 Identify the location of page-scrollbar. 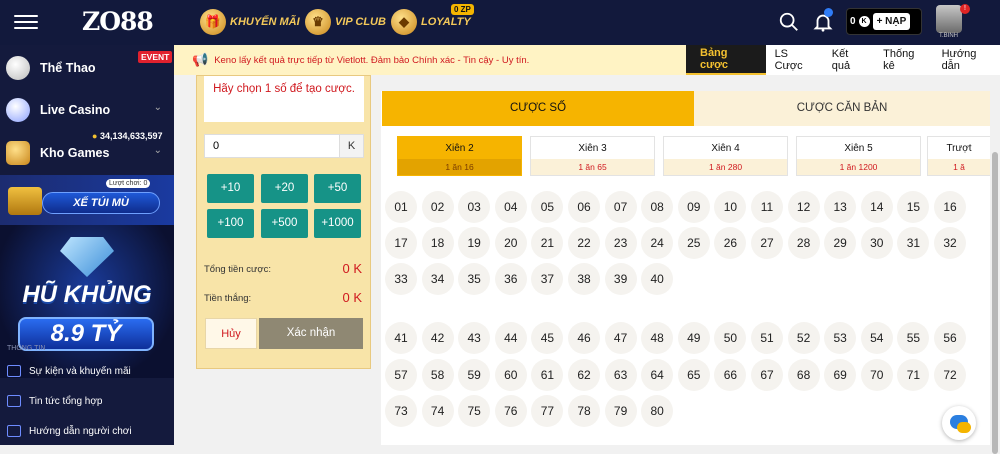
(995, 264).